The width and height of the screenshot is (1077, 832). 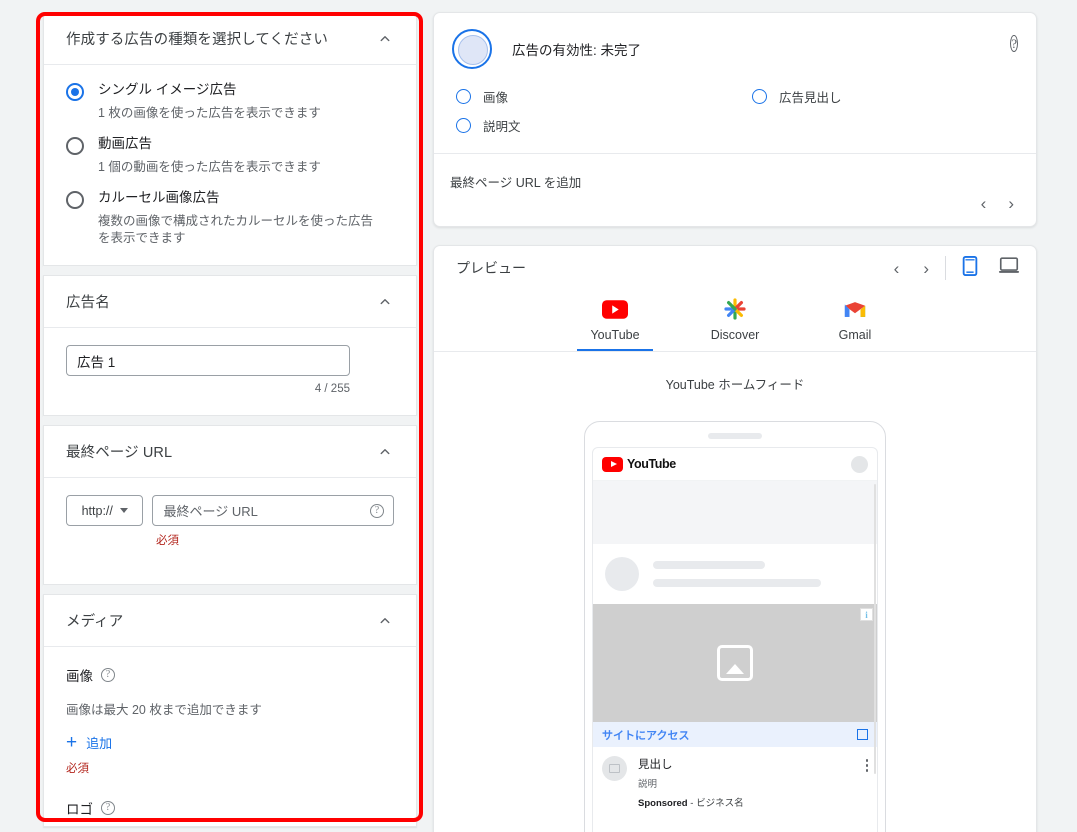 I want to click on option-label: 動画広告, so click(x=125, y=143).